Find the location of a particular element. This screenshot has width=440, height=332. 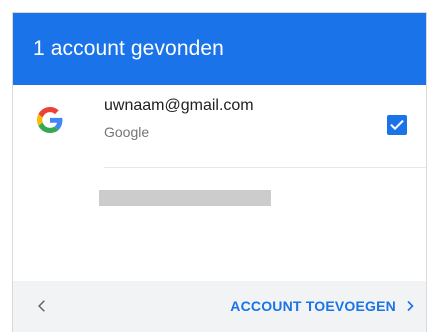

dialog-title: 1 account gevonden is located at coordinates (128, 48).